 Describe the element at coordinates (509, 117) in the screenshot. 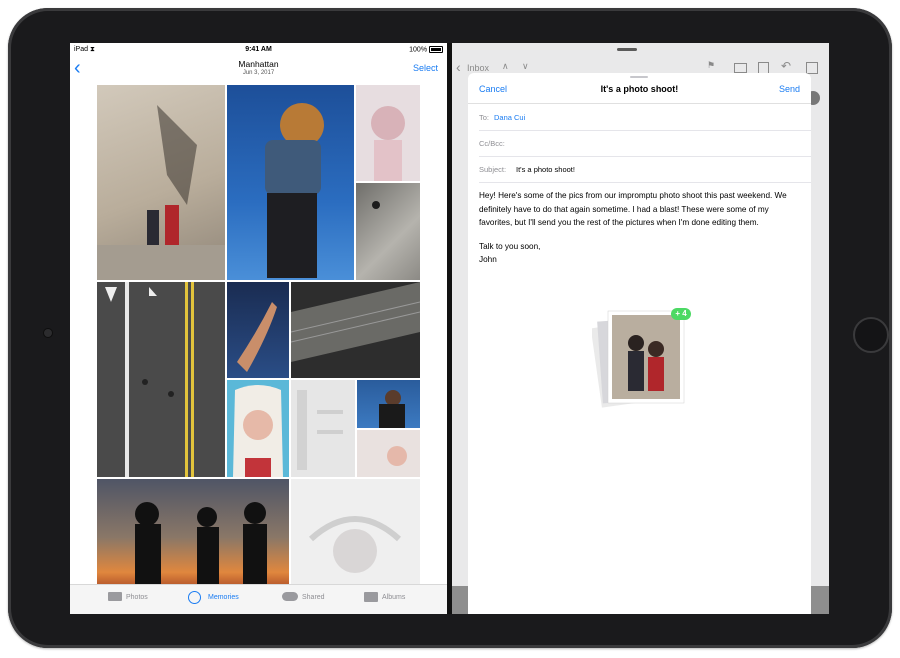

I see `to-recipient: Dana Cui` at that location.